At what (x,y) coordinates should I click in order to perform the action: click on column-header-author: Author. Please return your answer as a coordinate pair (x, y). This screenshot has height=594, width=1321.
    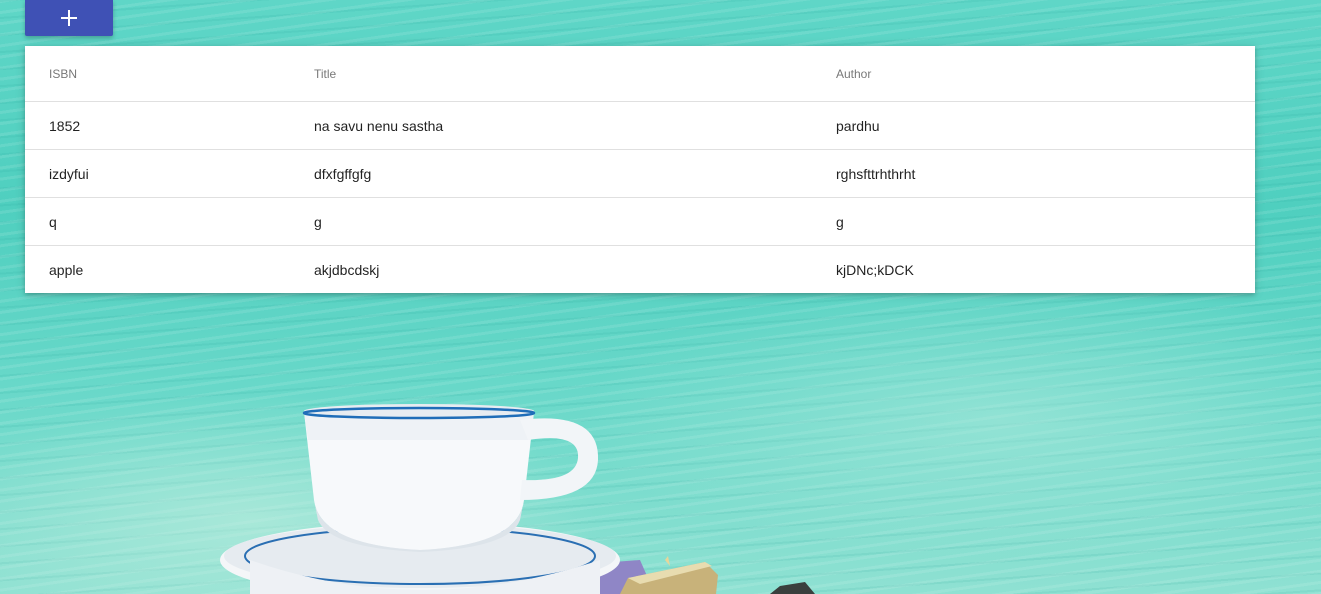
    Looking at the image, I should click on (1045, 74).